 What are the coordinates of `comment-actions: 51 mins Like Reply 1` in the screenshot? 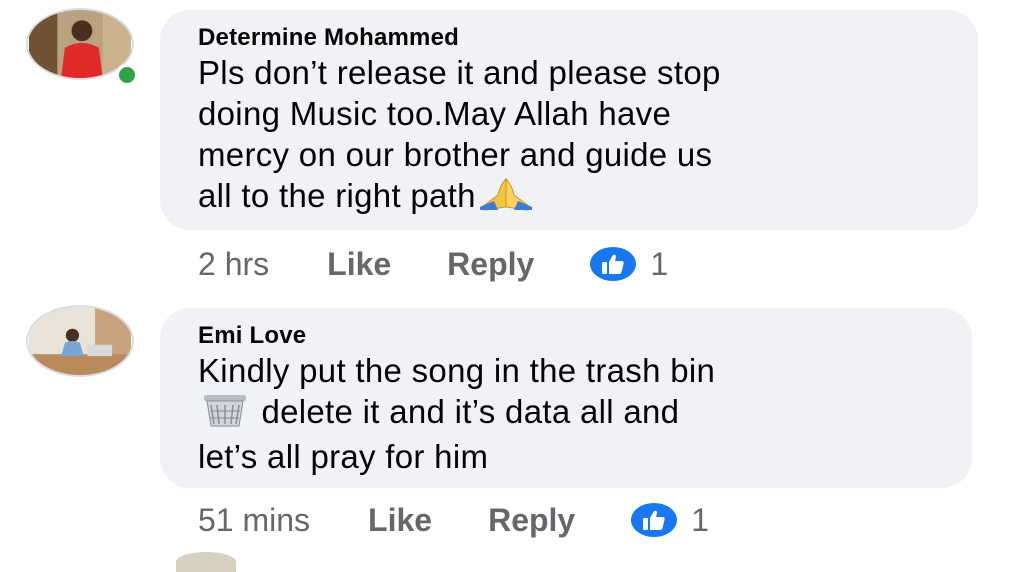 It's located at (453, 520).